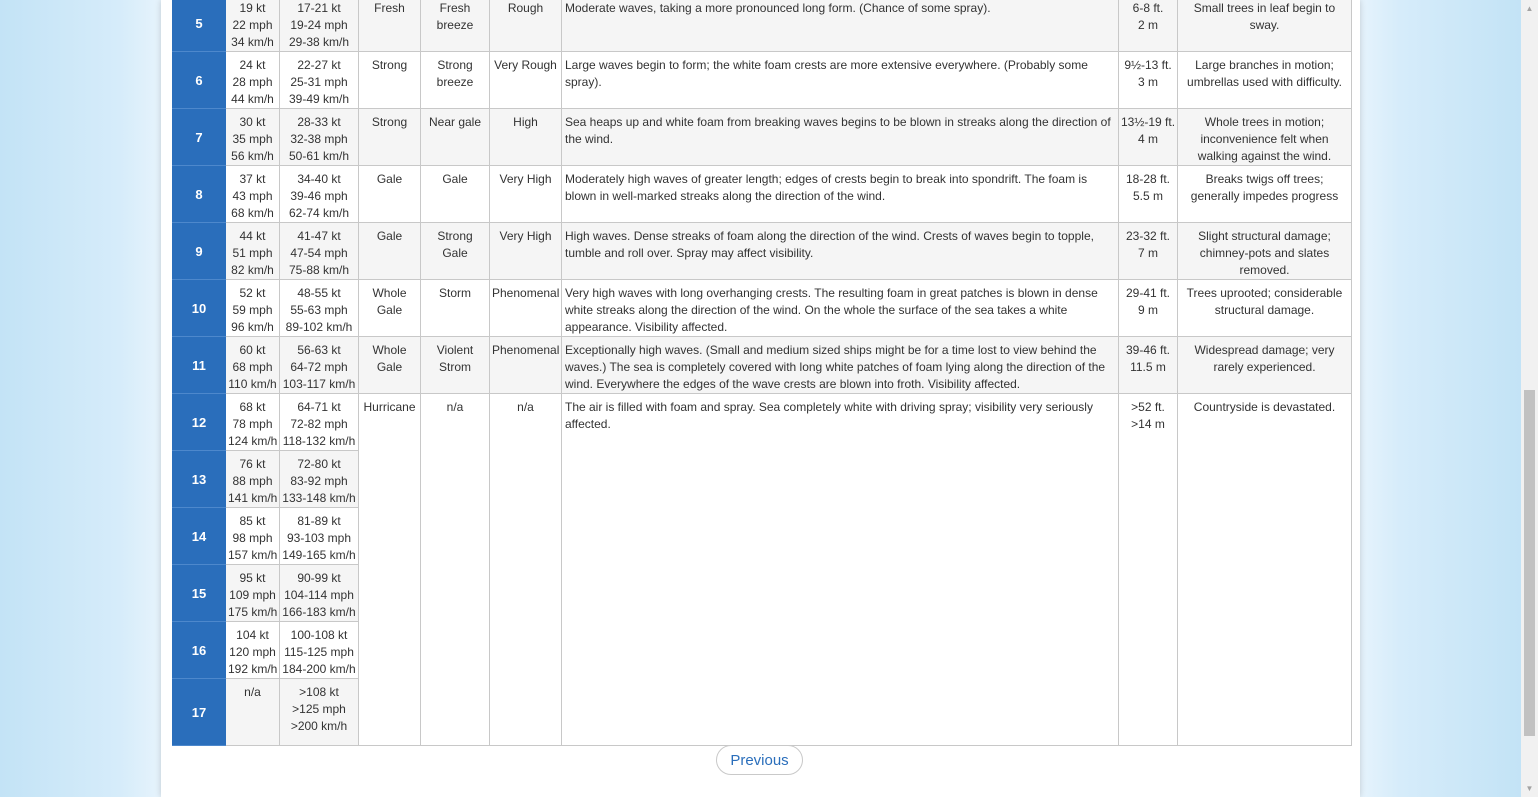 This screenshot has height=797, width=1538. Describe the element at coordinates (252, 293) in the screenshot. I see `cell-line: 52 kt` at that location.